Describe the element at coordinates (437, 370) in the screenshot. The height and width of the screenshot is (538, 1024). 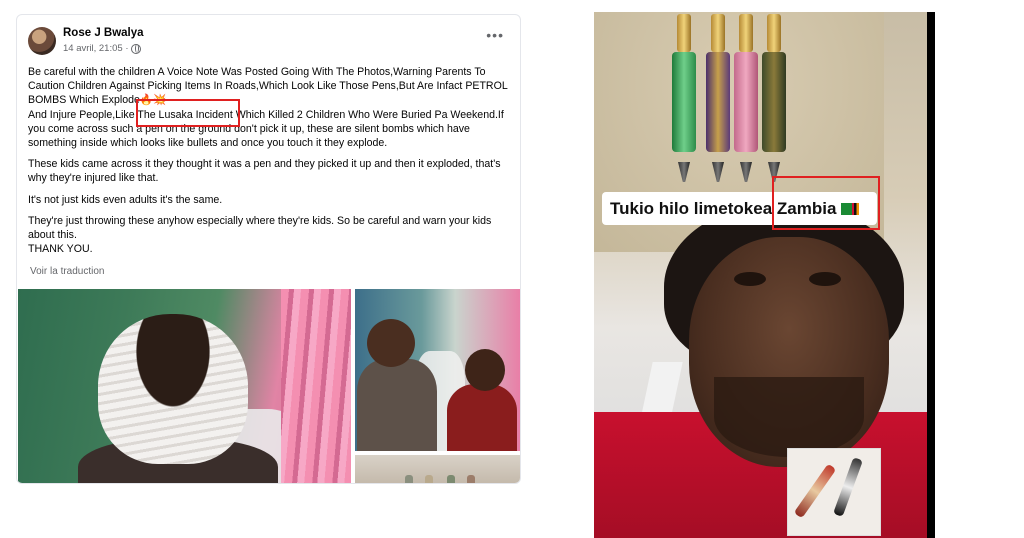
I see `post-photo-injured-children` at that location.